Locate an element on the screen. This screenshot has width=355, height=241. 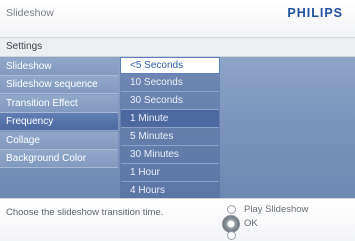
option-1-minute: 1 Minute is located at coordinates (170, 119).